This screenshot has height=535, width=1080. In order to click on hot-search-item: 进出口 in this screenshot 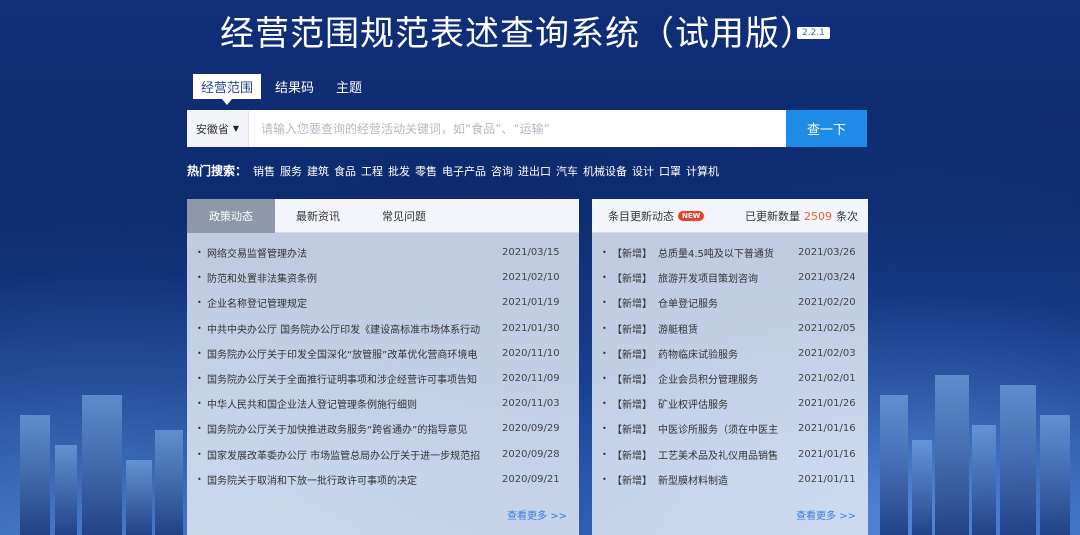, I will do `click(534, 171)`.